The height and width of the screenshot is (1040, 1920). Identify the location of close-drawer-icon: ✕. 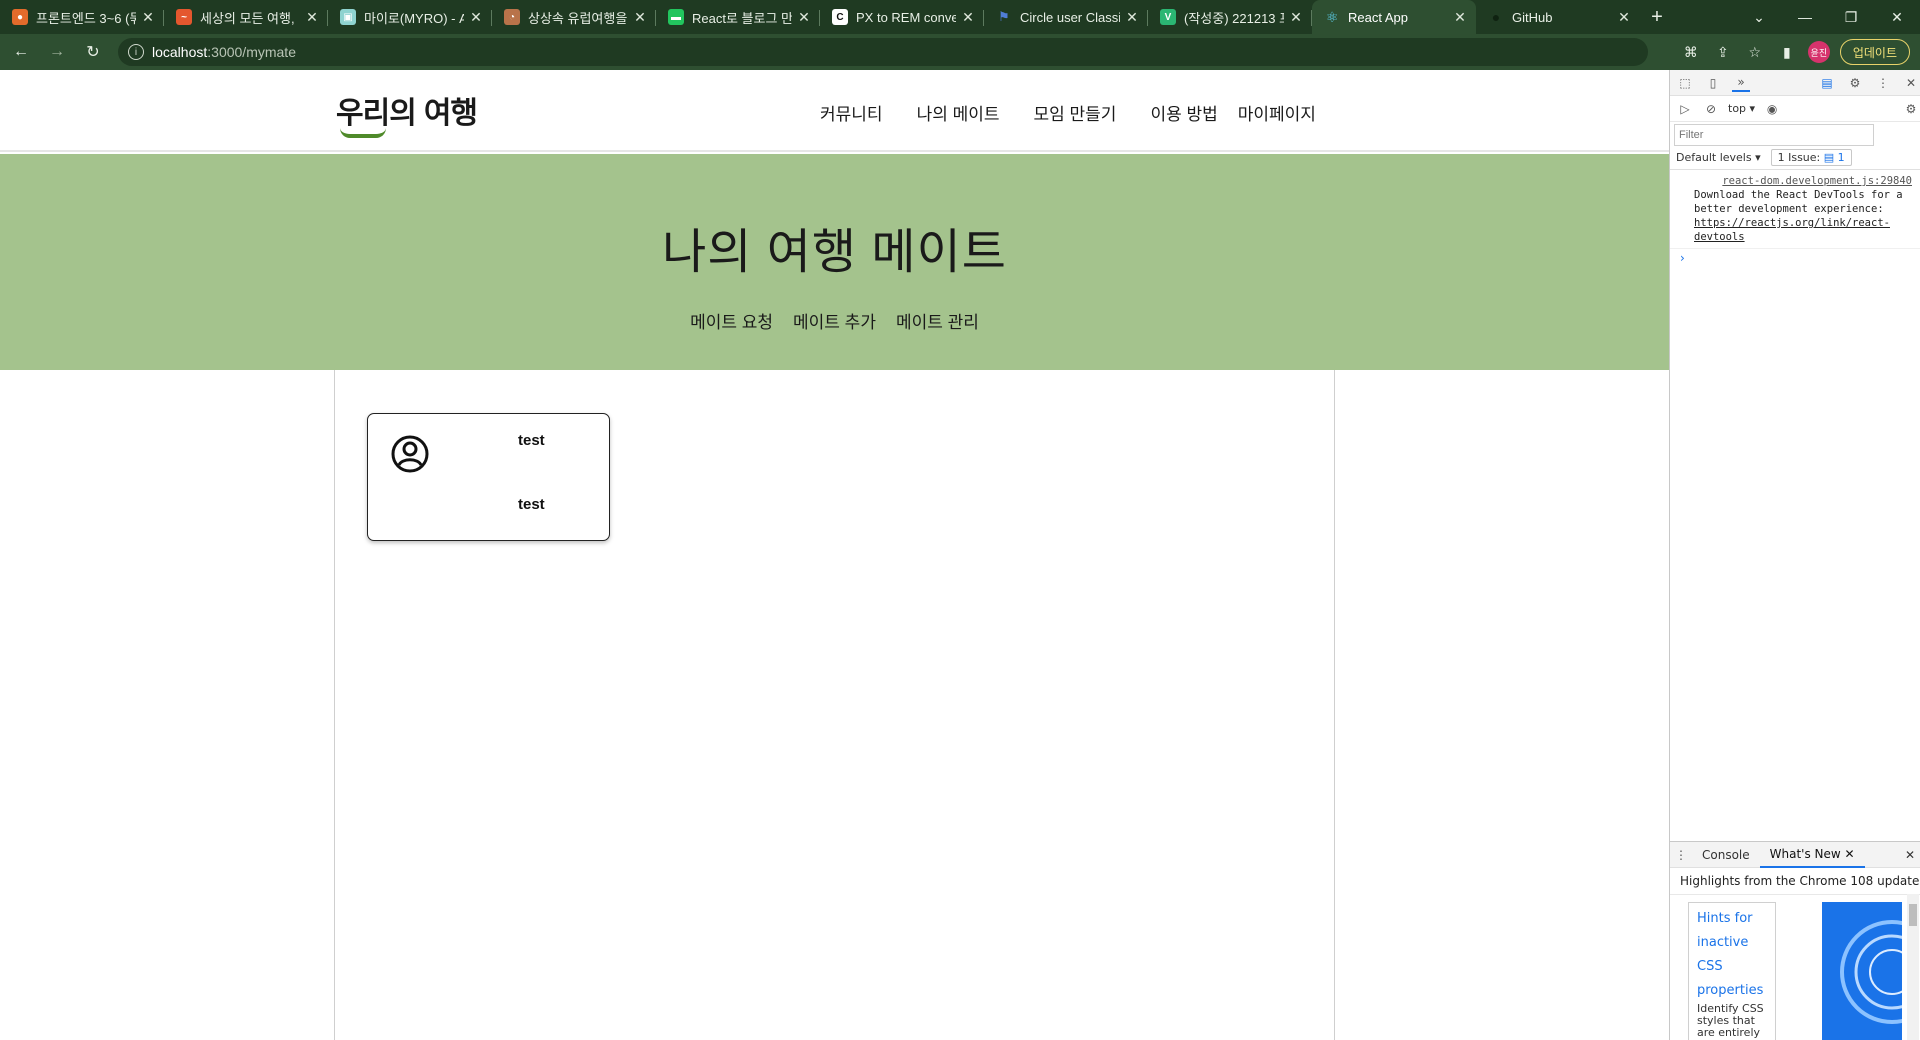
(1909, 855).